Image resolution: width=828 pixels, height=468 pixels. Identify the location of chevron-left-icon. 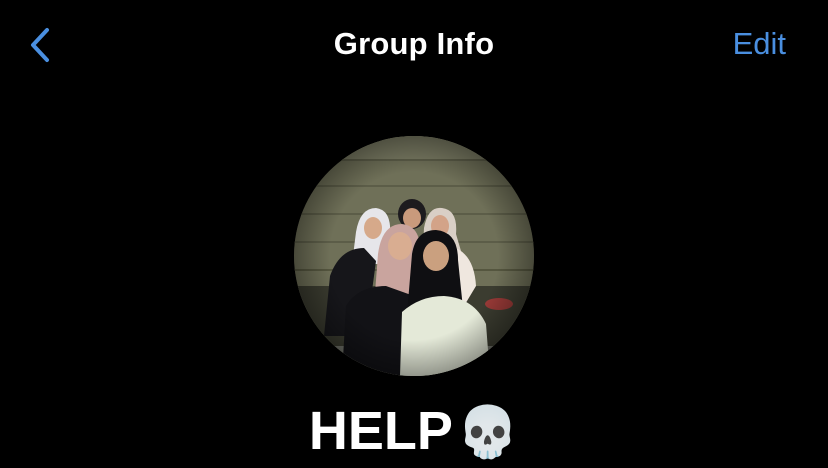
(40, 45).